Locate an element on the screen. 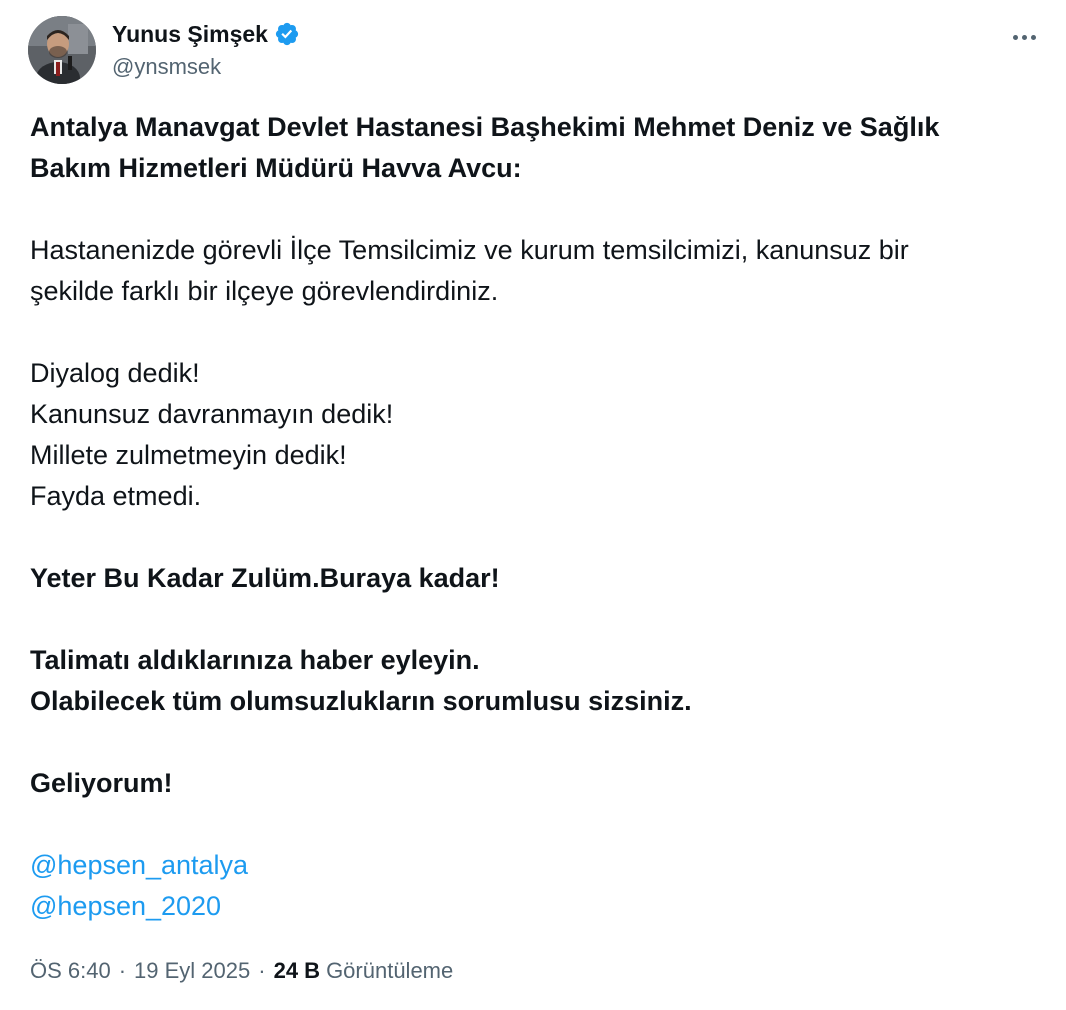 The image size is (1066, 1010). views-label: Görüntüleme is located at coordinates (390, 970).